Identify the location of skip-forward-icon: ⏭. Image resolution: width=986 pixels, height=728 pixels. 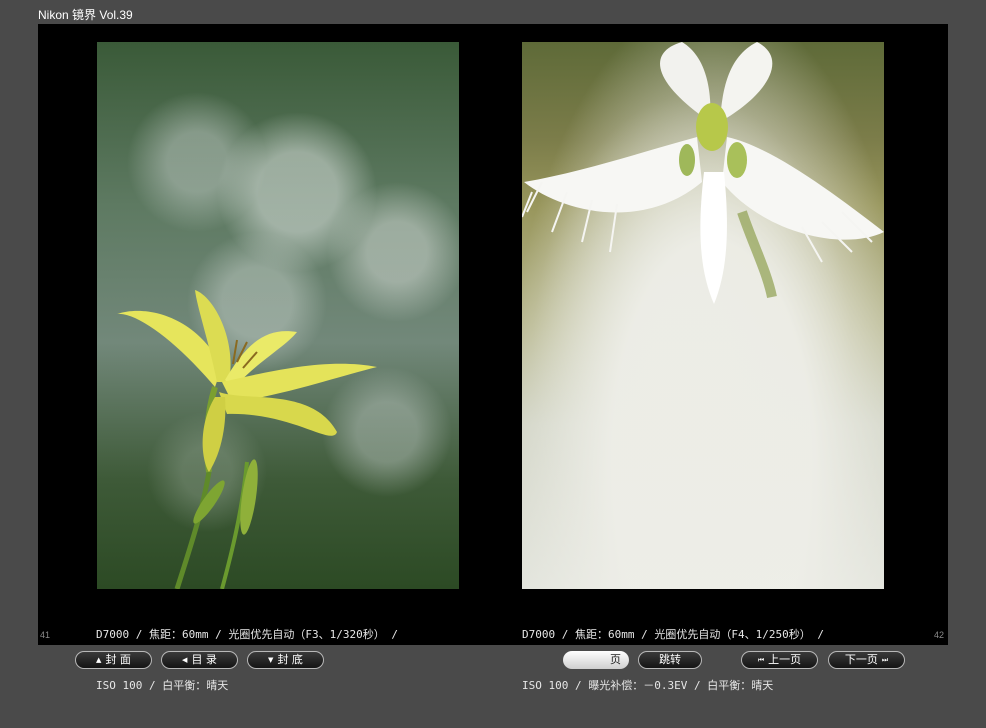
(885, 660).